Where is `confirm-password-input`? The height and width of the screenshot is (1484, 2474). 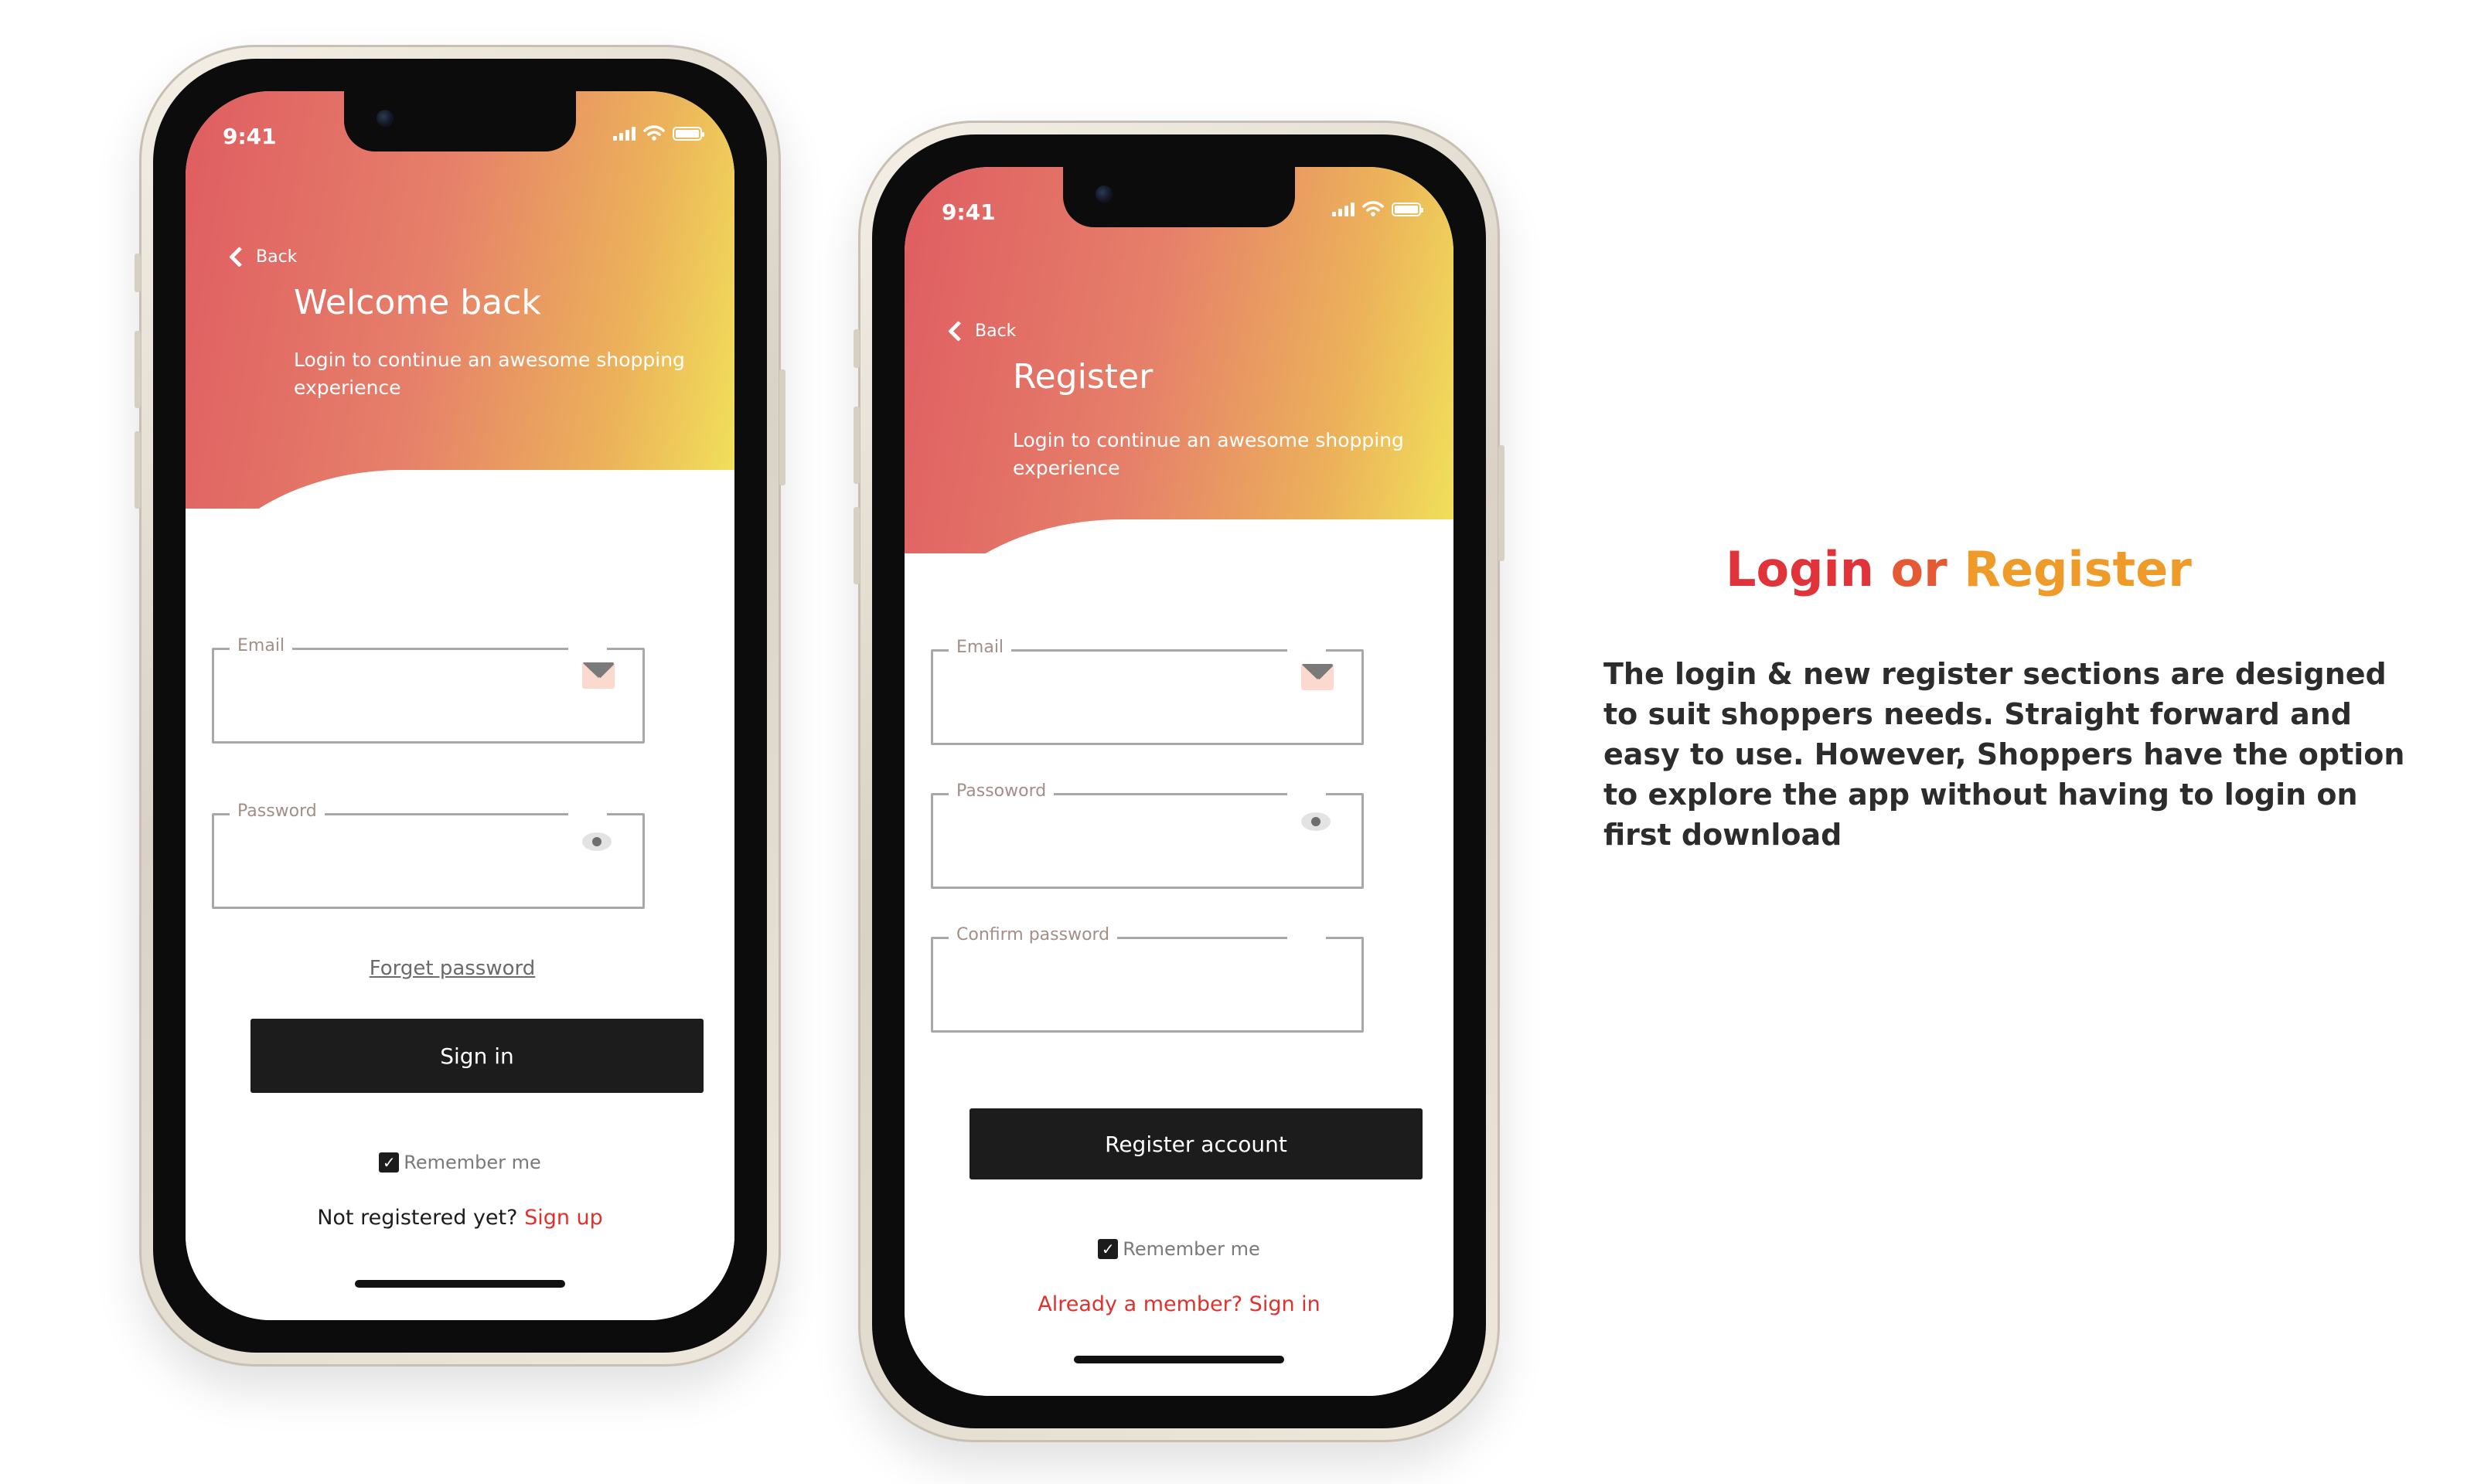
confirm-password-input is located at coordinates (1120, 986).